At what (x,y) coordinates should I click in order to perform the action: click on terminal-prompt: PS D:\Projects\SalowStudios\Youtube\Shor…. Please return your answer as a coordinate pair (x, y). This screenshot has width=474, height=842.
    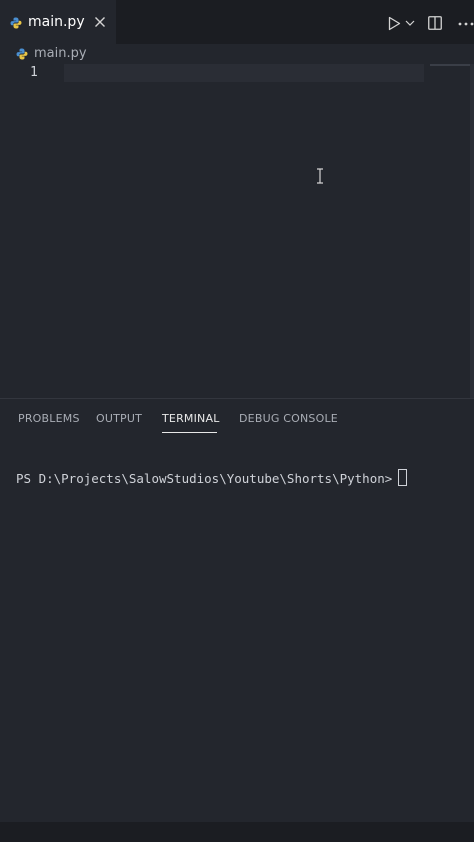
    Looking at the image, I should click on (204, 478).